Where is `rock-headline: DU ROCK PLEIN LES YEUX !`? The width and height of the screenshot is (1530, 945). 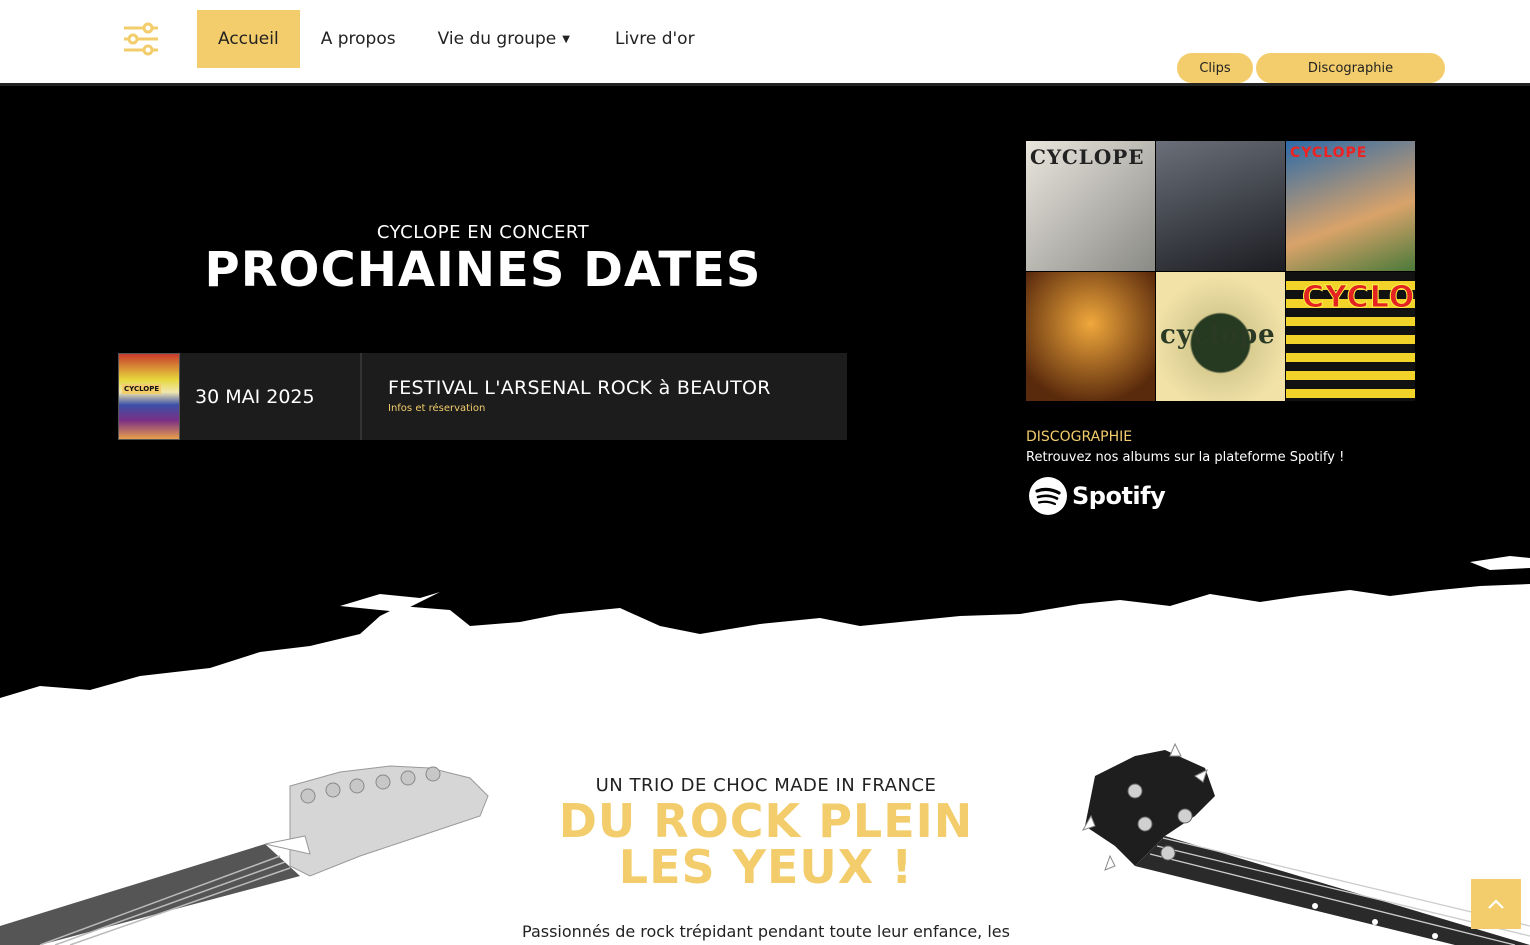 rock-headline: DU ROCK PLEIN LES YEUX ! is located at coordinates (766, 844).